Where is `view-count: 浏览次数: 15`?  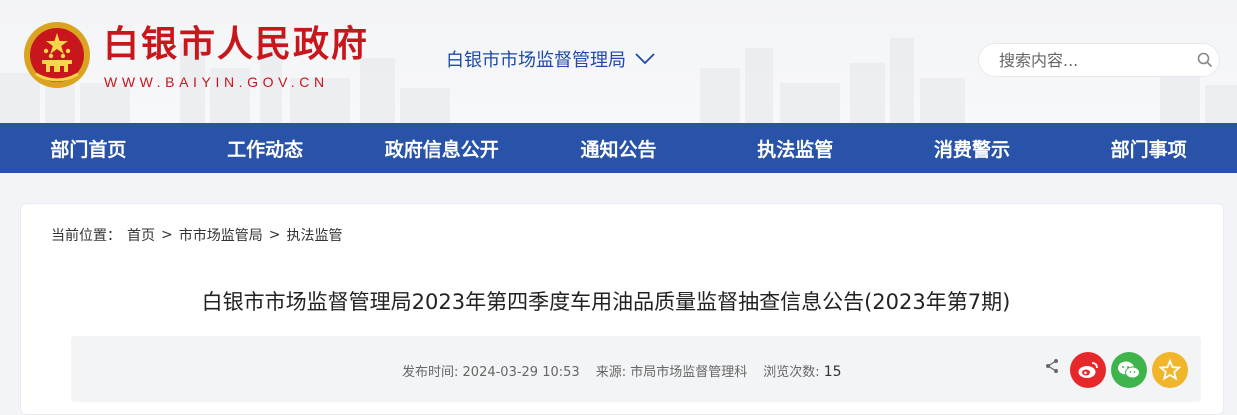 view-count: 浏览次数: 15 is located at coordinates (802, 370).